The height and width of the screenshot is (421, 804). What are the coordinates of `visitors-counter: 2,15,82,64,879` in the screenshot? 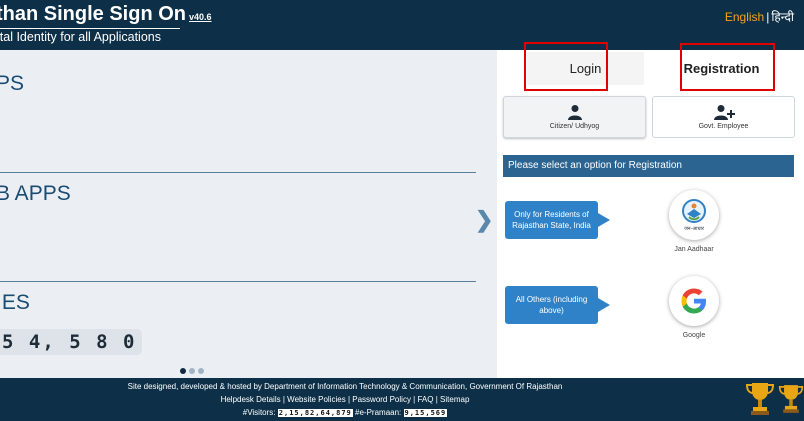 It's located at (315, 413).